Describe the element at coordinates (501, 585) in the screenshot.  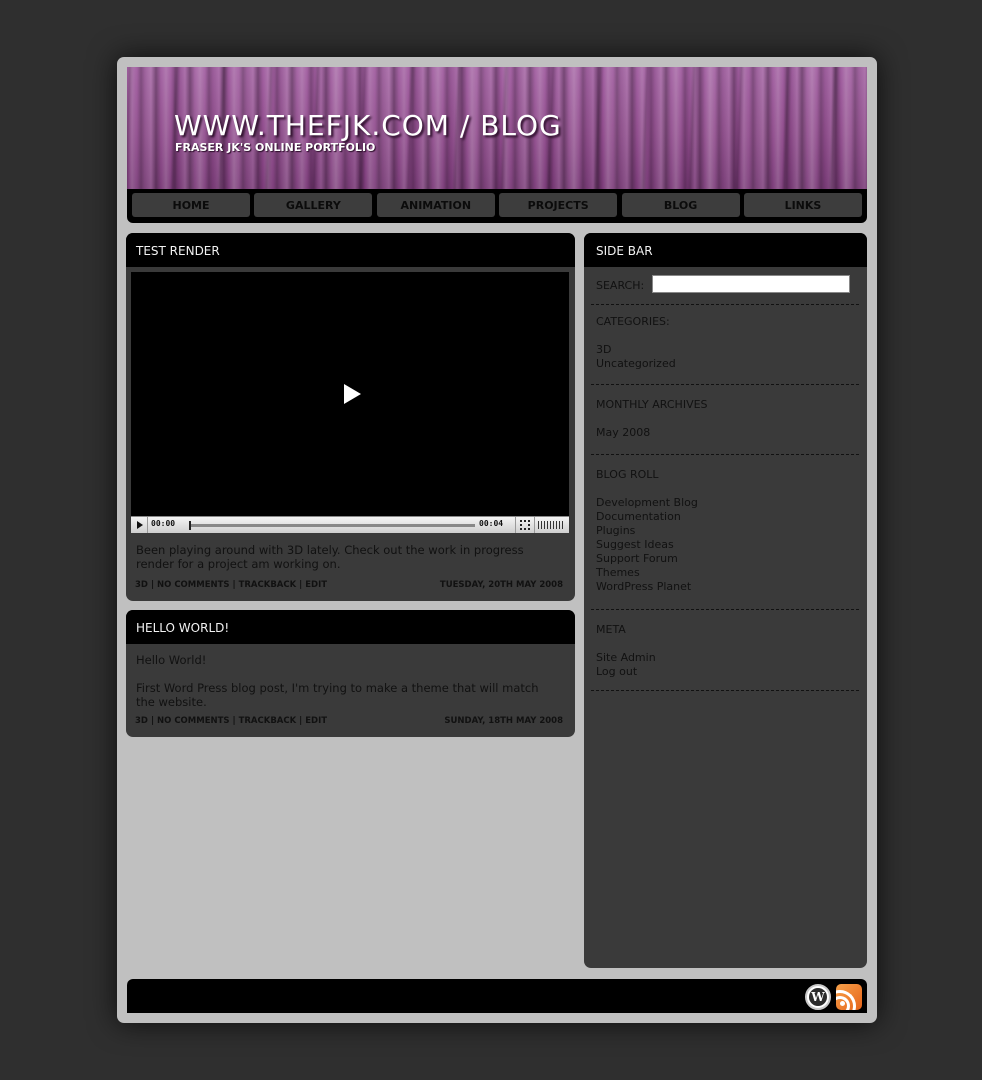
I see `post-date: TUESDAY, 20TH MAY 2008` at that location.